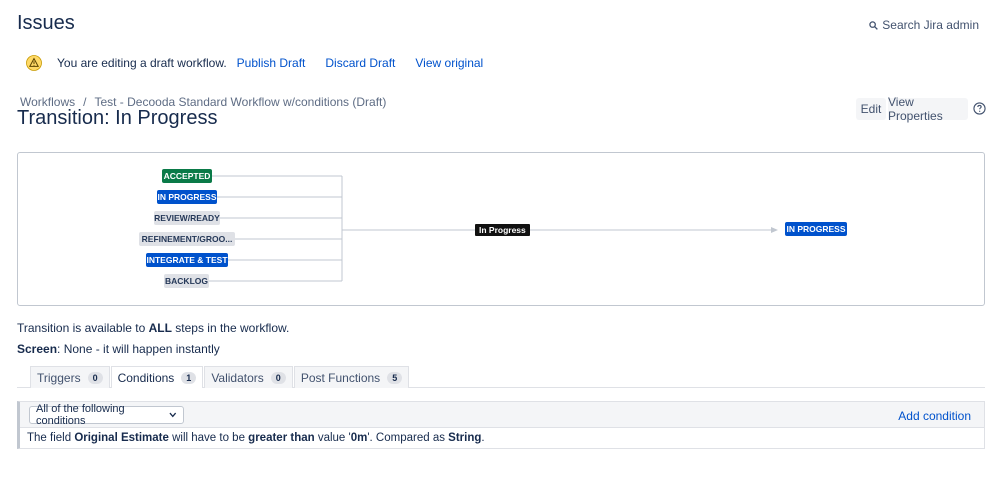 The height and width of the screenshot is (500, 999). I want to click on availability-suffix: steps in the workflow., so click(230, 328).